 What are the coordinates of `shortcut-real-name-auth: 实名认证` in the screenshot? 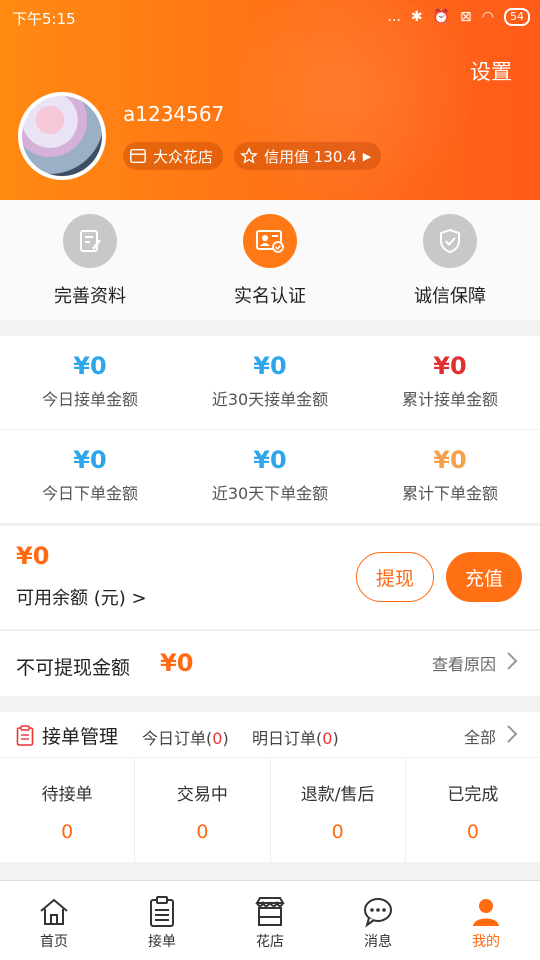 It's located at (270, 260).